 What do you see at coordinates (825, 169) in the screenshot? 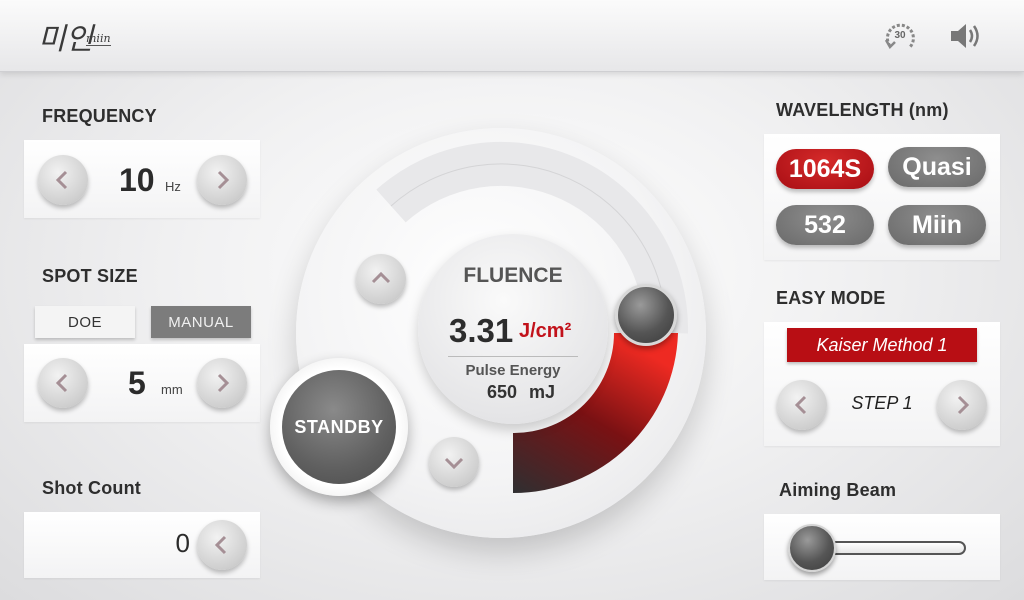
I see `wavelength-1064s-button: 1064S` at bounding box center [825, 169].